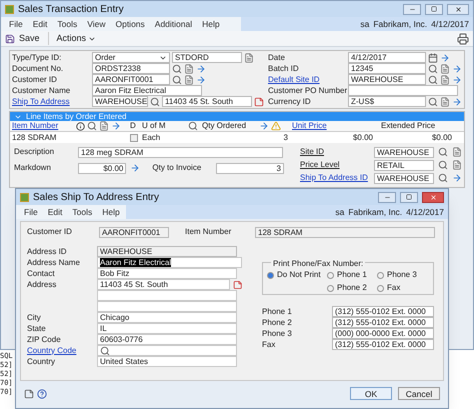 The image size is (474, 409). Describe the element at coordinates (207, 57) in the screenshot. I see `input-field: STDORD` at that location.